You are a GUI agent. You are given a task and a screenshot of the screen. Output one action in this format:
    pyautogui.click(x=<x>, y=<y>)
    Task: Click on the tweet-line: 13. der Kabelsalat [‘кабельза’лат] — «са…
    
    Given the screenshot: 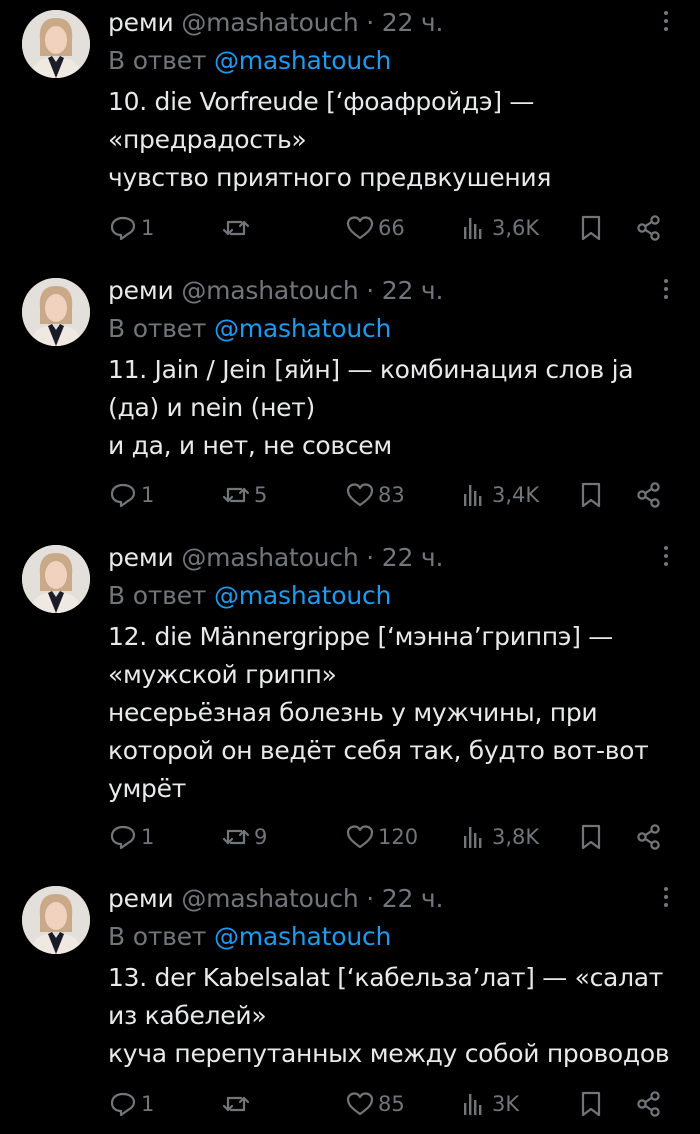 What is the action you would take?
    pyautogui.click(x=386, y=977)
    